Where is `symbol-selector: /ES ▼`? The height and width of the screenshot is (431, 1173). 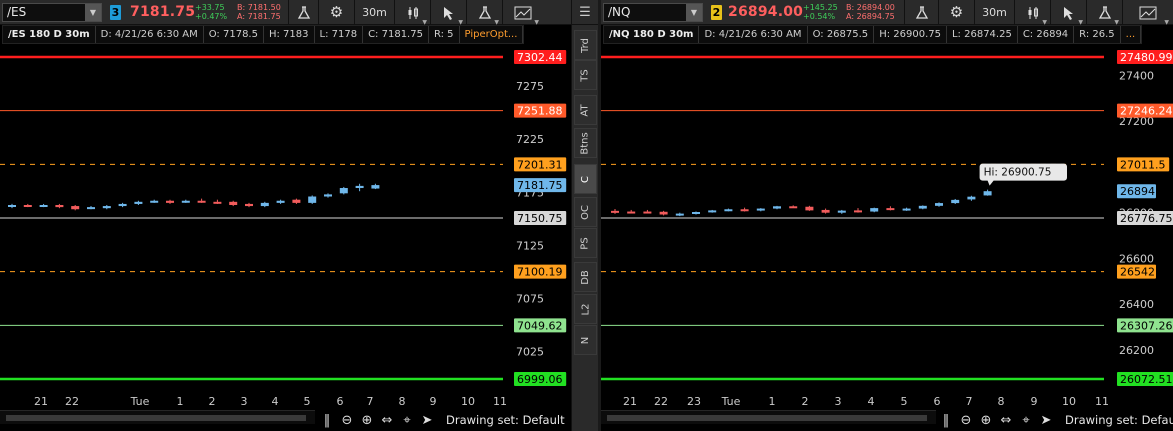
symbol-selector: /ES ▼ is located at coordinates (52, 12).